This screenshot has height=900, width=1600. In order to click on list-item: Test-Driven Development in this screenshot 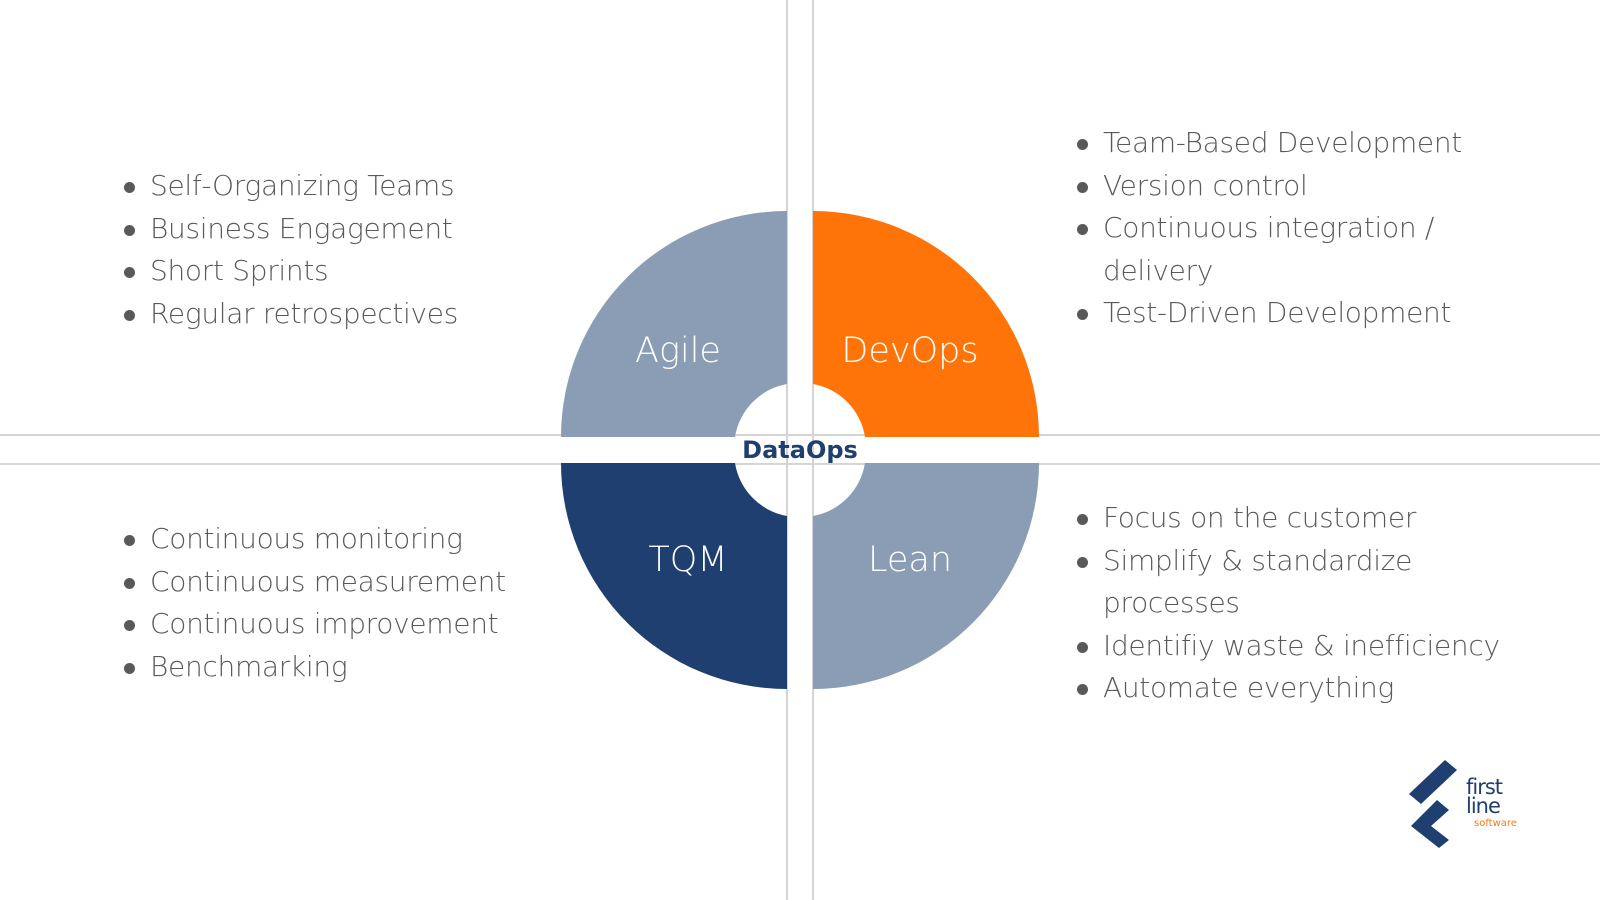, I will do `click(1275, 313)`.